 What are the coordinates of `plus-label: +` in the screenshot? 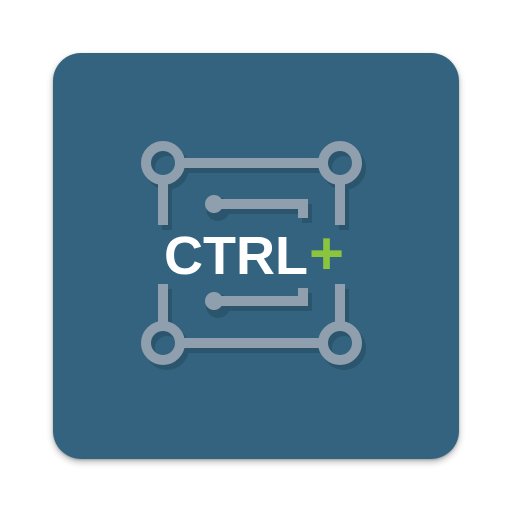 It's located at (326, 253).